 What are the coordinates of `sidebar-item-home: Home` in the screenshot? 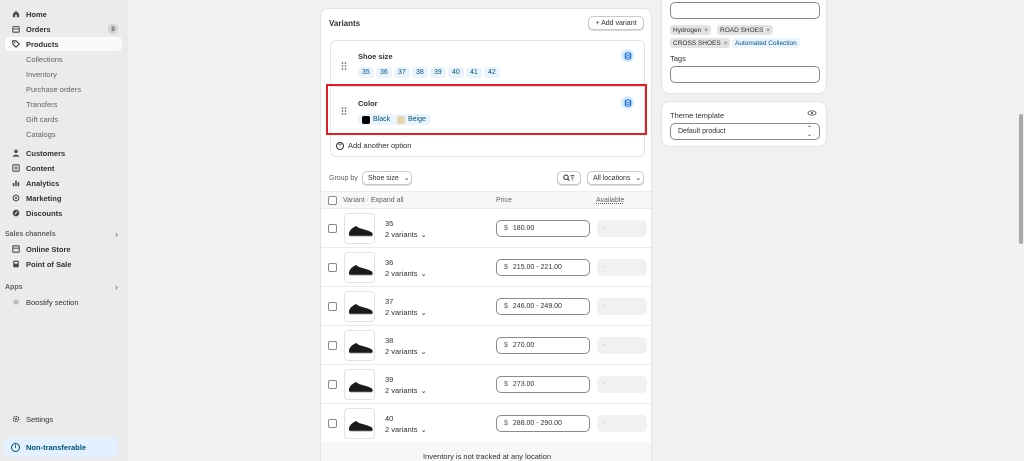 It's located at (63, 14).